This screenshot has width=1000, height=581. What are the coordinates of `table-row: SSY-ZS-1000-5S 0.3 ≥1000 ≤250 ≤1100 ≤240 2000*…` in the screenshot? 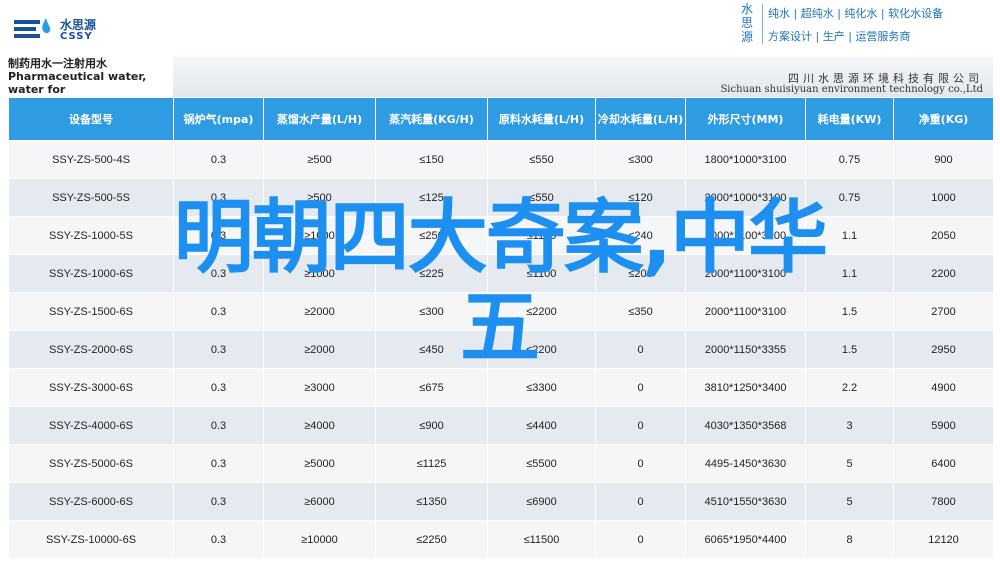 It's located at (501, 235).